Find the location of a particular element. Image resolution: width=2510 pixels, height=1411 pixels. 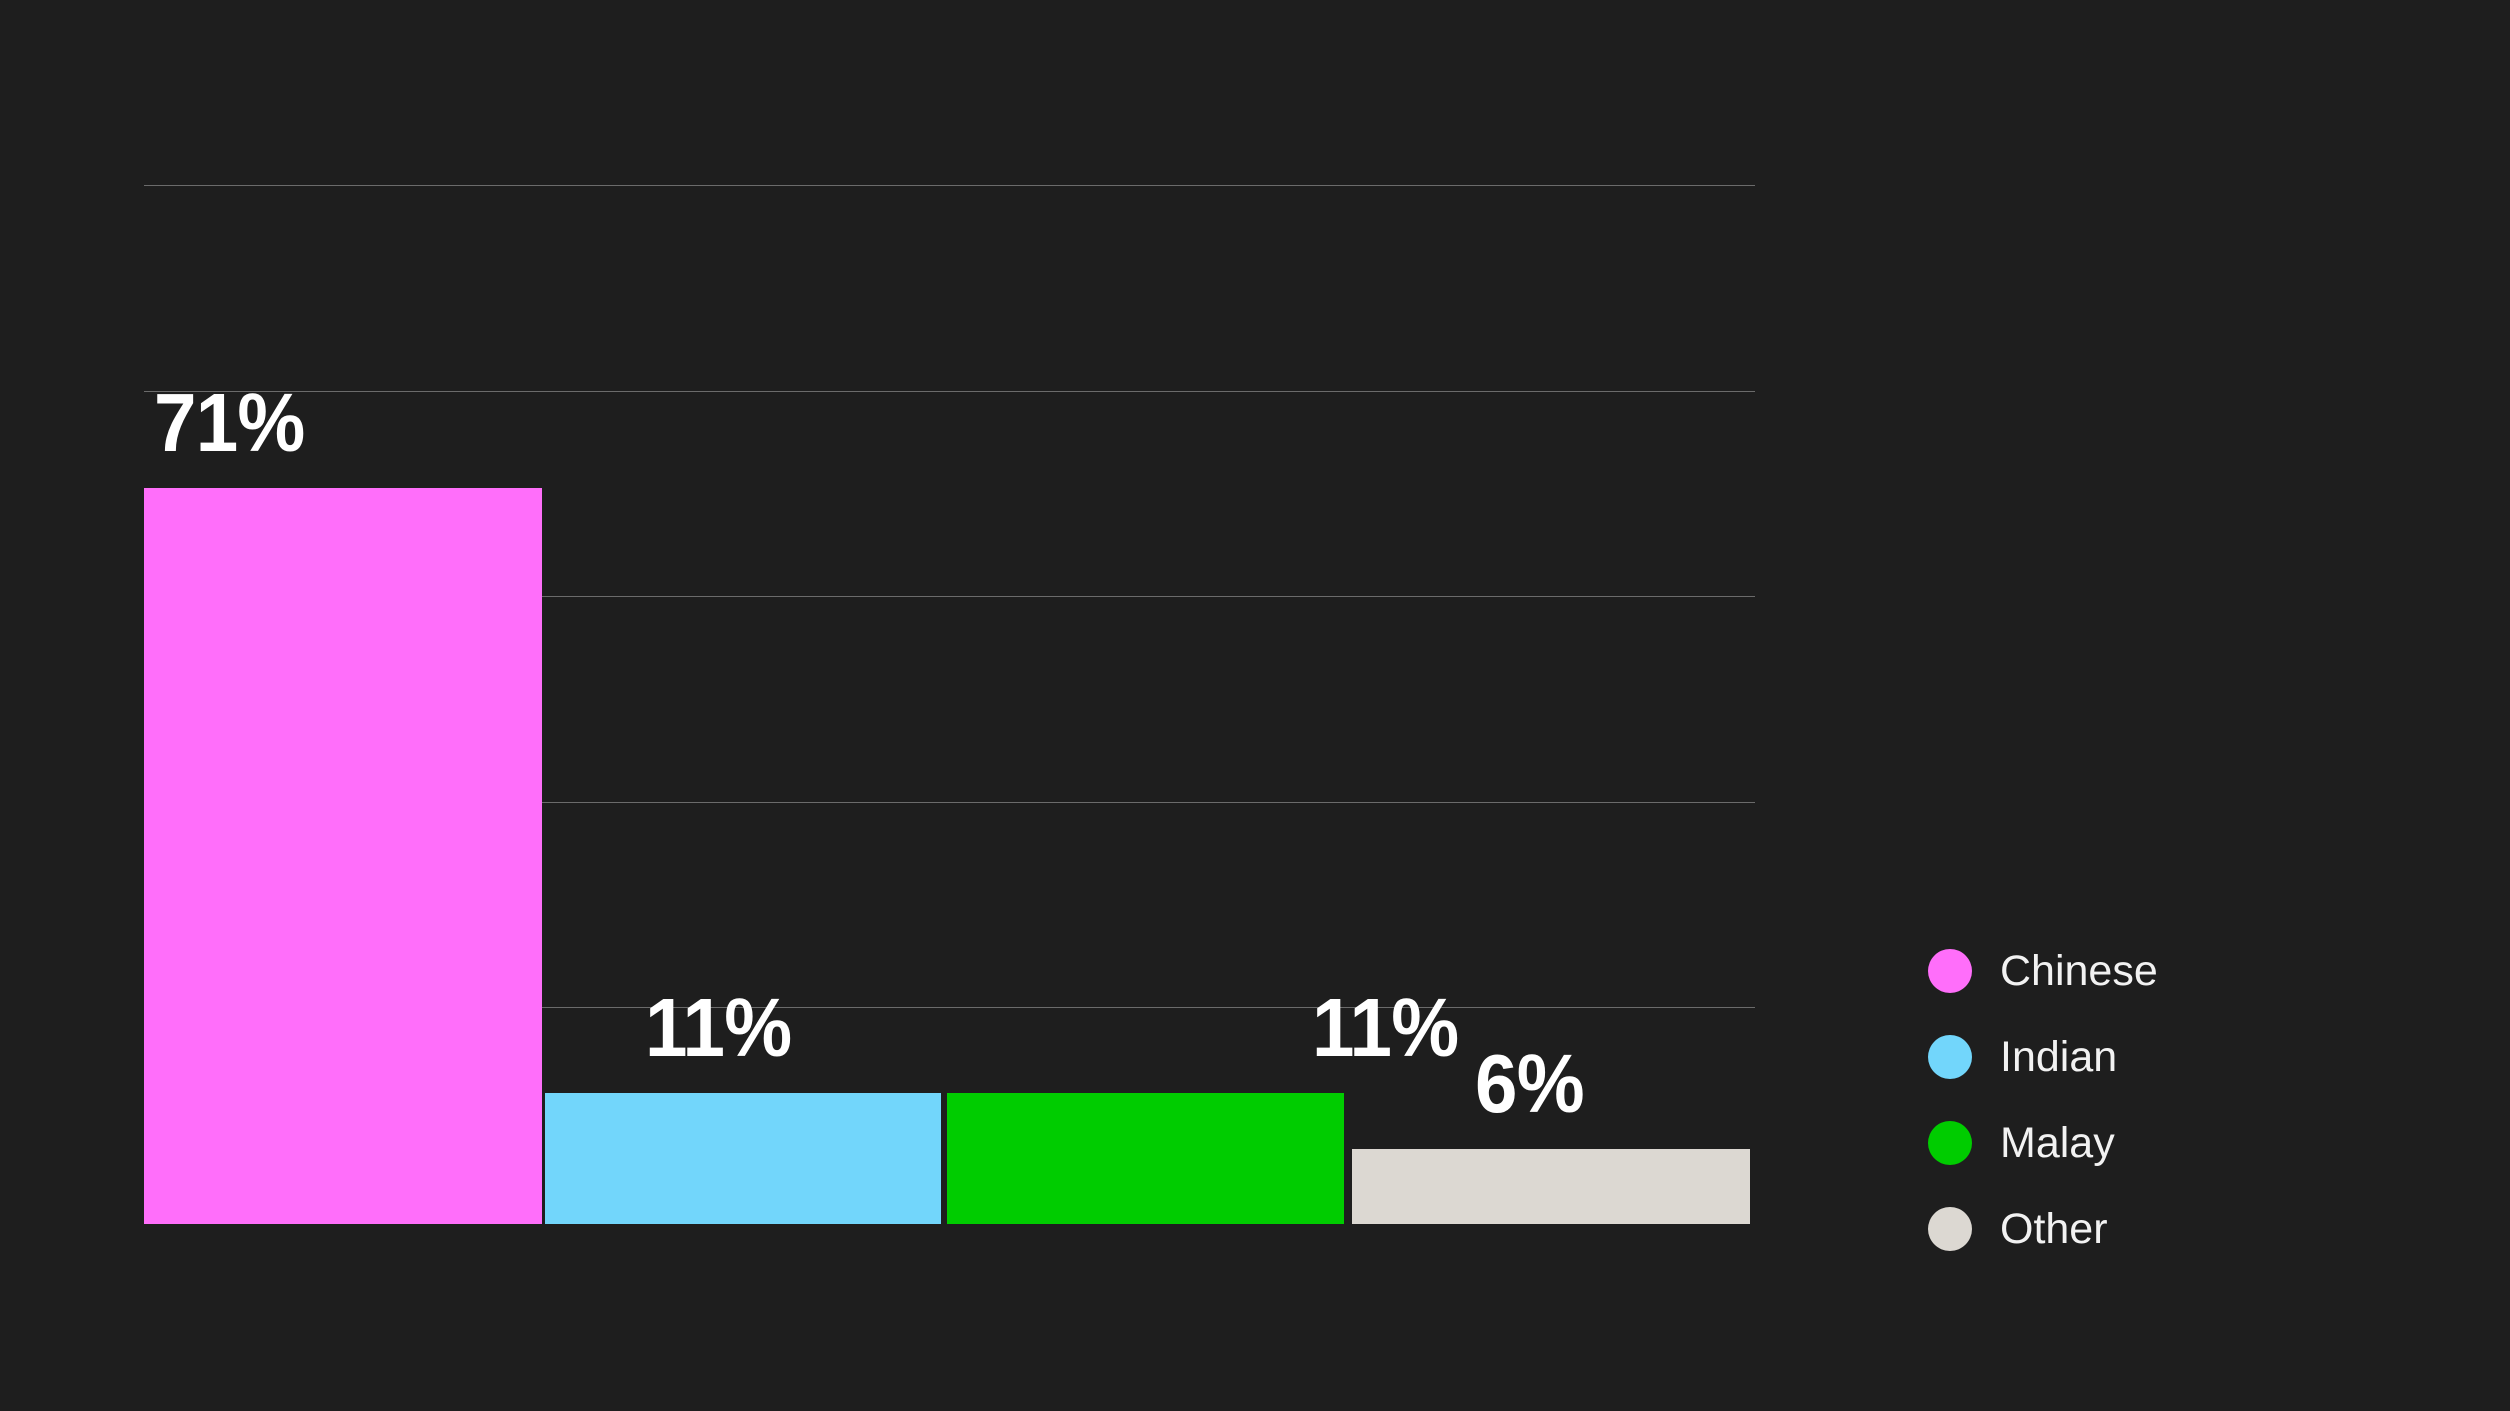

legend-item-label: Chinese is located at coordinates (2079, 970).